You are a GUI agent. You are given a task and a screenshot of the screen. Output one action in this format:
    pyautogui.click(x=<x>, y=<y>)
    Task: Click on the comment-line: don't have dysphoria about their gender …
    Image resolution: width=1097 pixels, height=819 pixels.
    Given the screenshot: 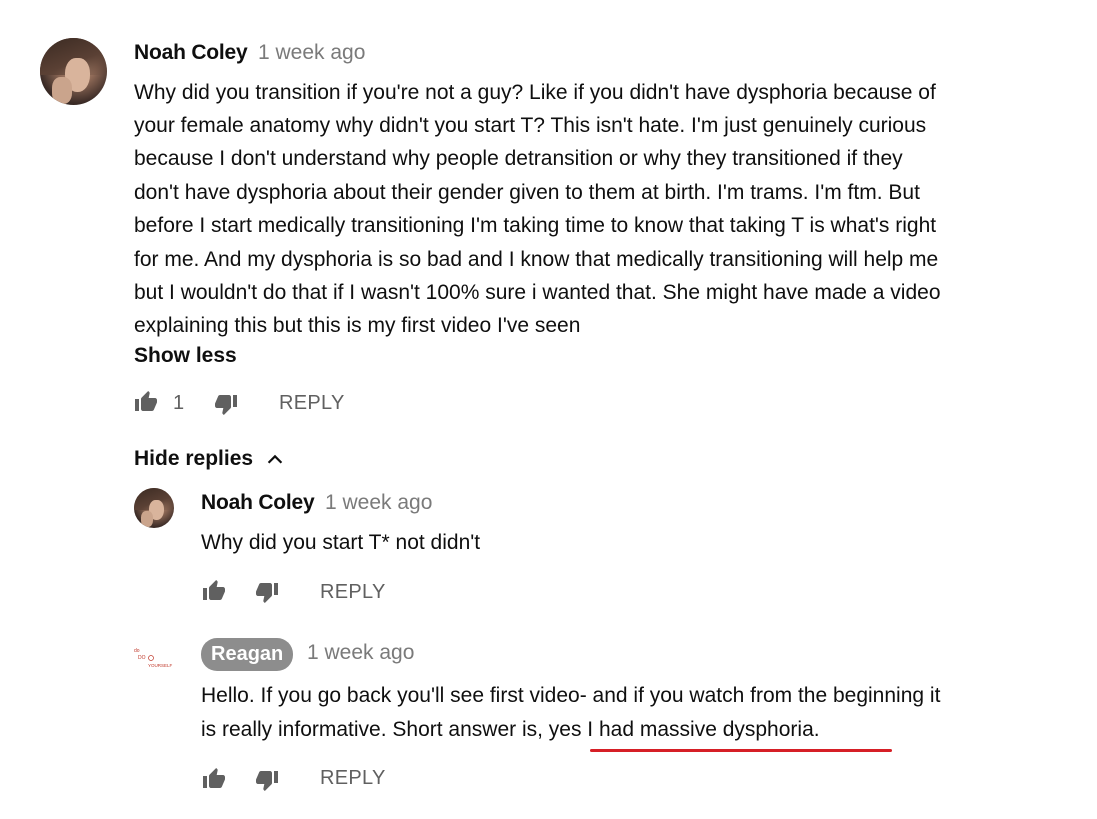 What is the action you would take?
    pyautogui.click(x=527, y=192)
    